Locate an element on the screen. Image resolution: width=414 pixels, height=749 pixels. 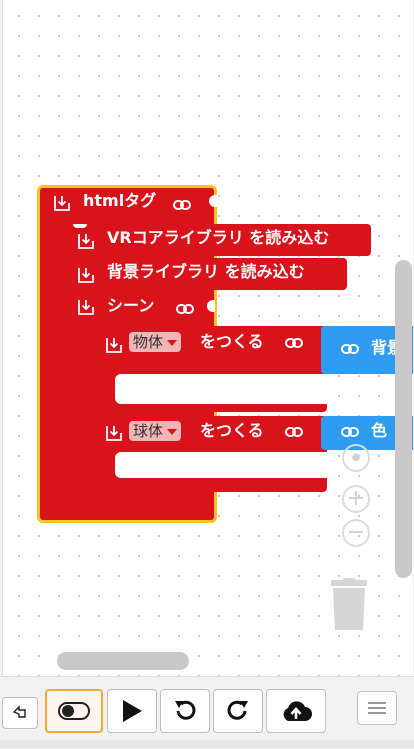
vr-core-notch is located at coordinates (80, 226).